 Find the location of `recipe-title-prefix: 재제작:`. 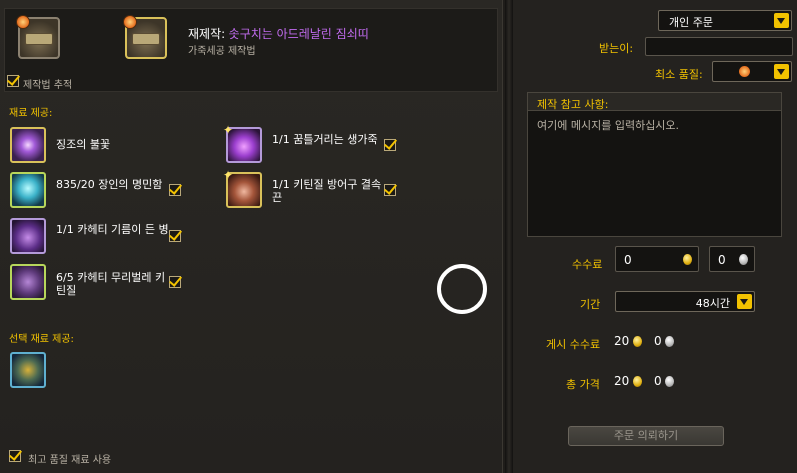

recipe-title-prefix: 재제작: is located at coordinates (207, 34).